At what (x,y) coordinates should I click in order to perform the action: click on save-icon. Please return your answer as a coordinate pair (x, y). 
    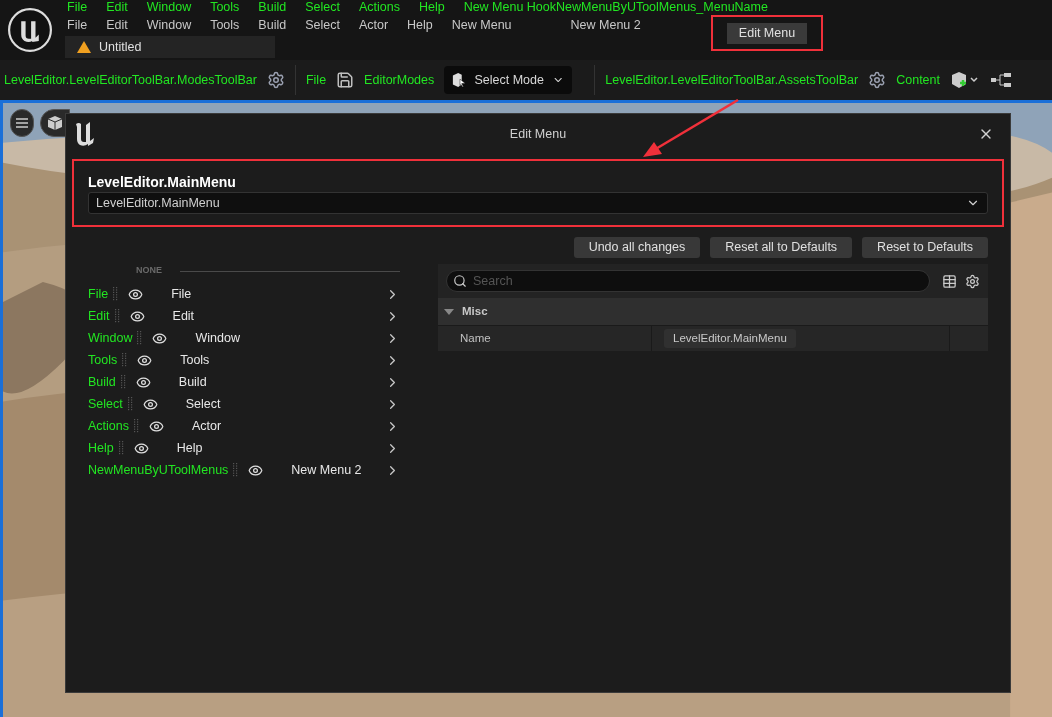
    Looking at the image, I should click on (345, 80).